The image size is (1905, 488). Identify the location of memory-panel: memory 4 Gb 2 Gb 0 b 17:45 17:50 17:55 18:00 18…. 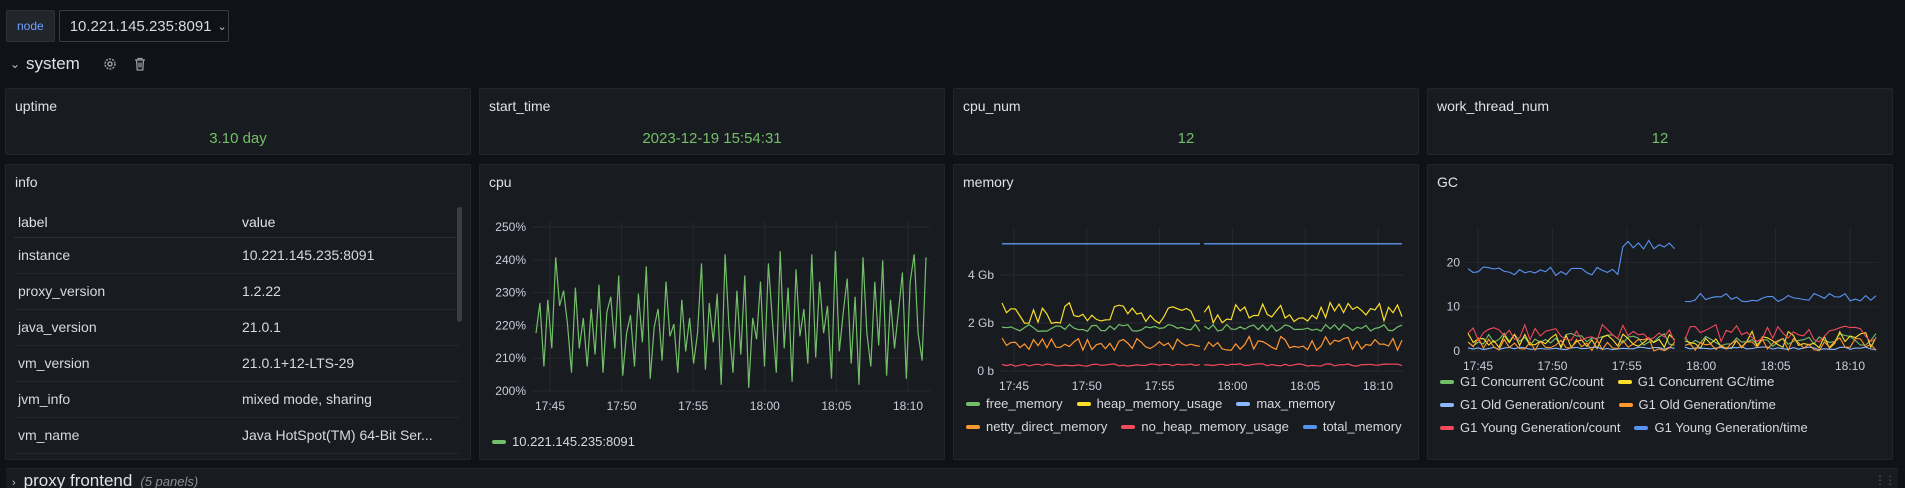
(1186, 312).